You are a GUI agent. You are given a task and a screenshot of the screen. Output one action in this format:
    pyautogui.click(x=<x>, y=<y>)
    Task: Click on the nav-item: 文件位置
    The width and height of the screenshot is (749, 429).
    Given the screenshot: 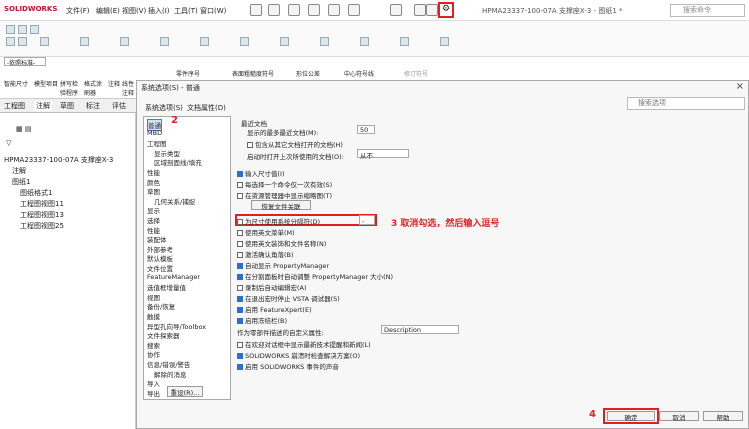 What is the action you would take?
    pyautogui.click(x=160, y=268)
    